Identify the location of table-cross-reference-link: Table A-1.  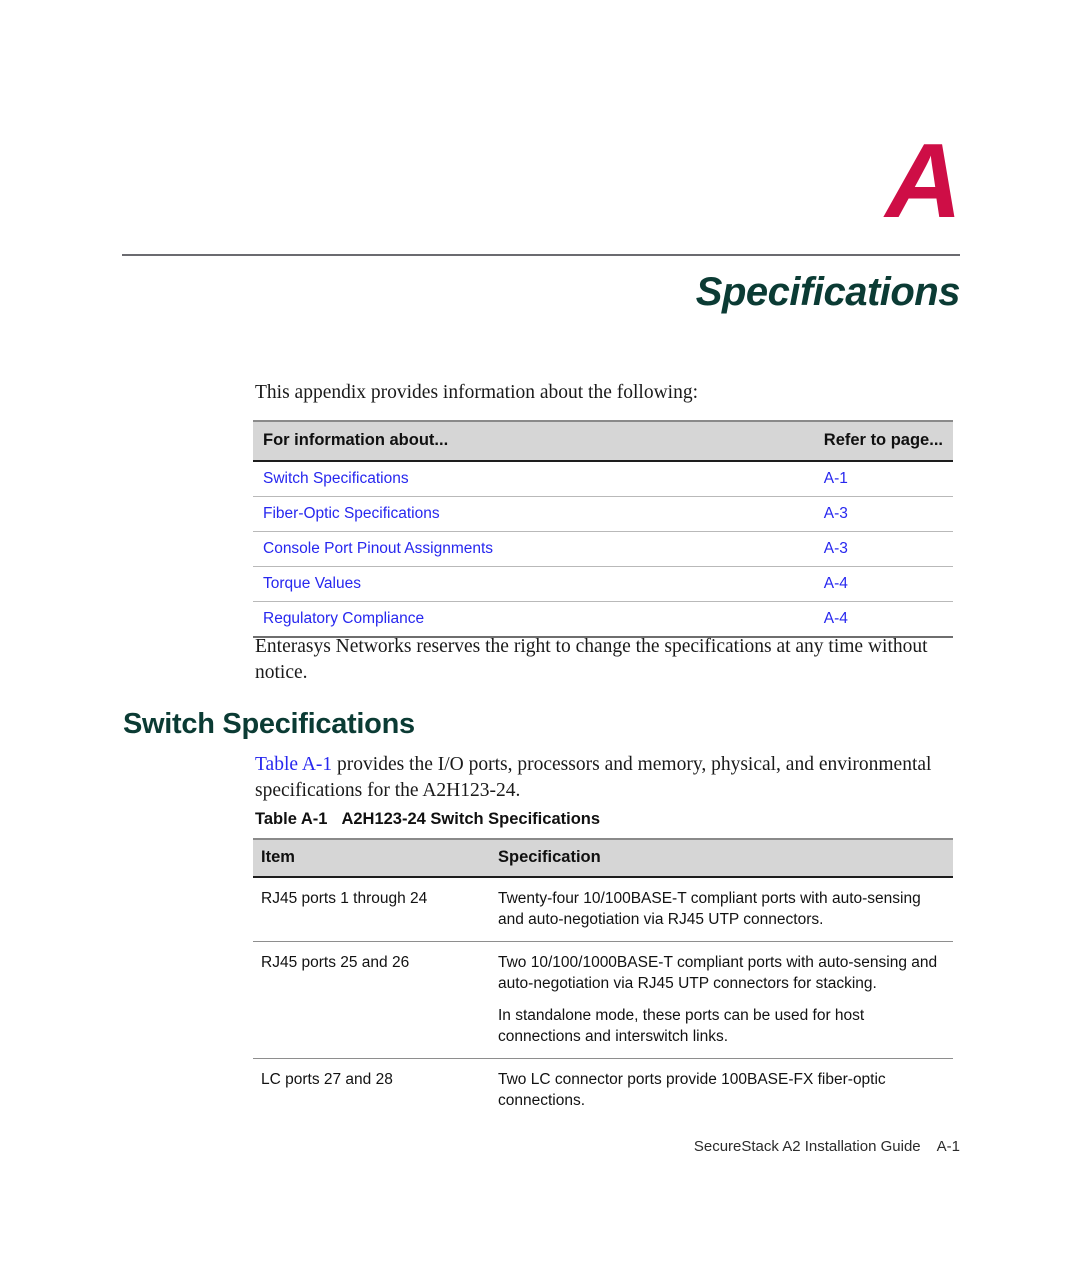
(293, 764).